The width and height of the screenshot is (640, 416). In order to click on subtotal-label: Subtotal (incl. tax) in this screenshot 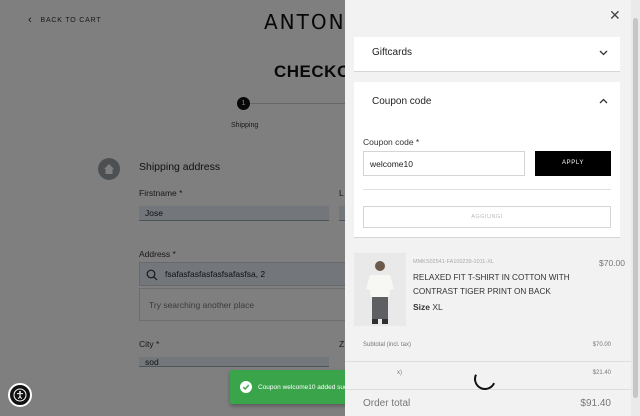, I will do `click(387, 345)`.